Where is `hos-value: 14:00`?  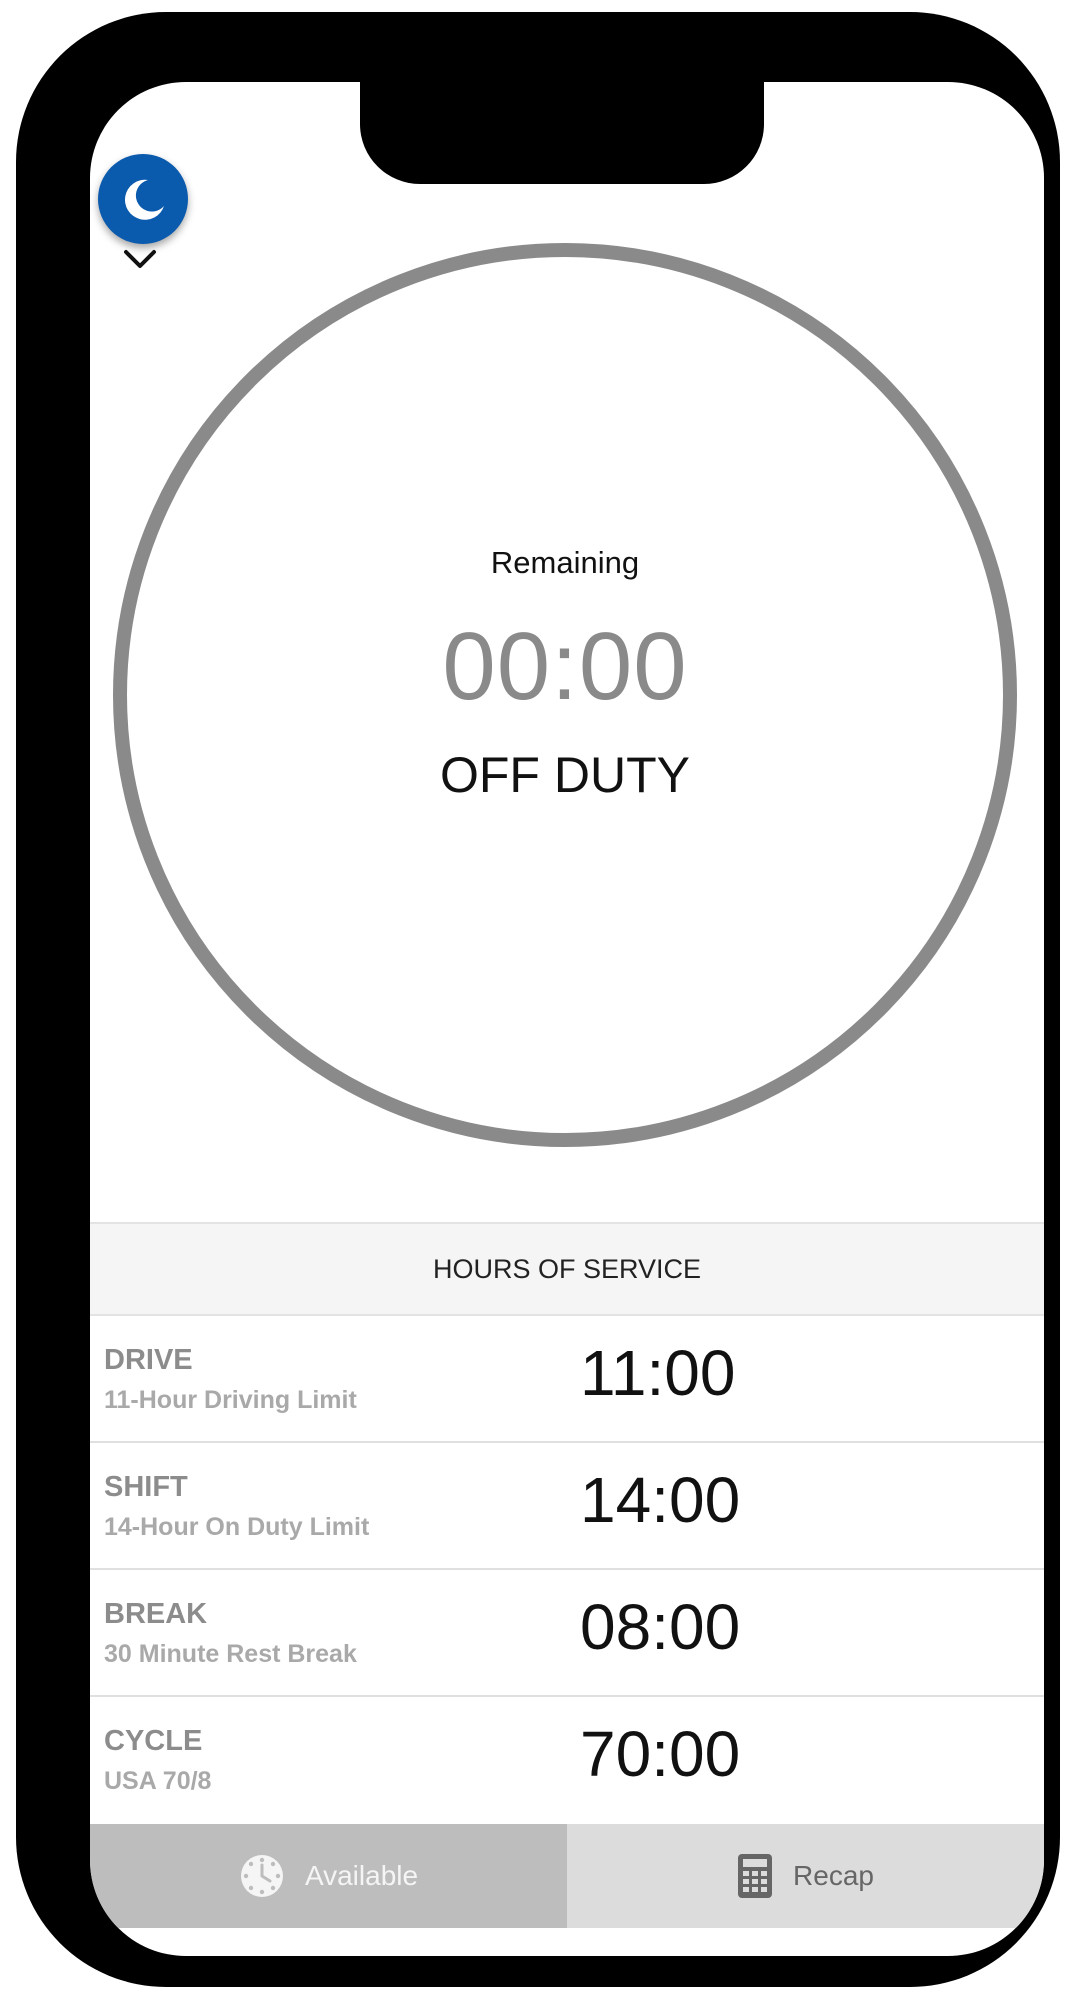
hos-value: 14:00 is located at coordinates (660, 1500).